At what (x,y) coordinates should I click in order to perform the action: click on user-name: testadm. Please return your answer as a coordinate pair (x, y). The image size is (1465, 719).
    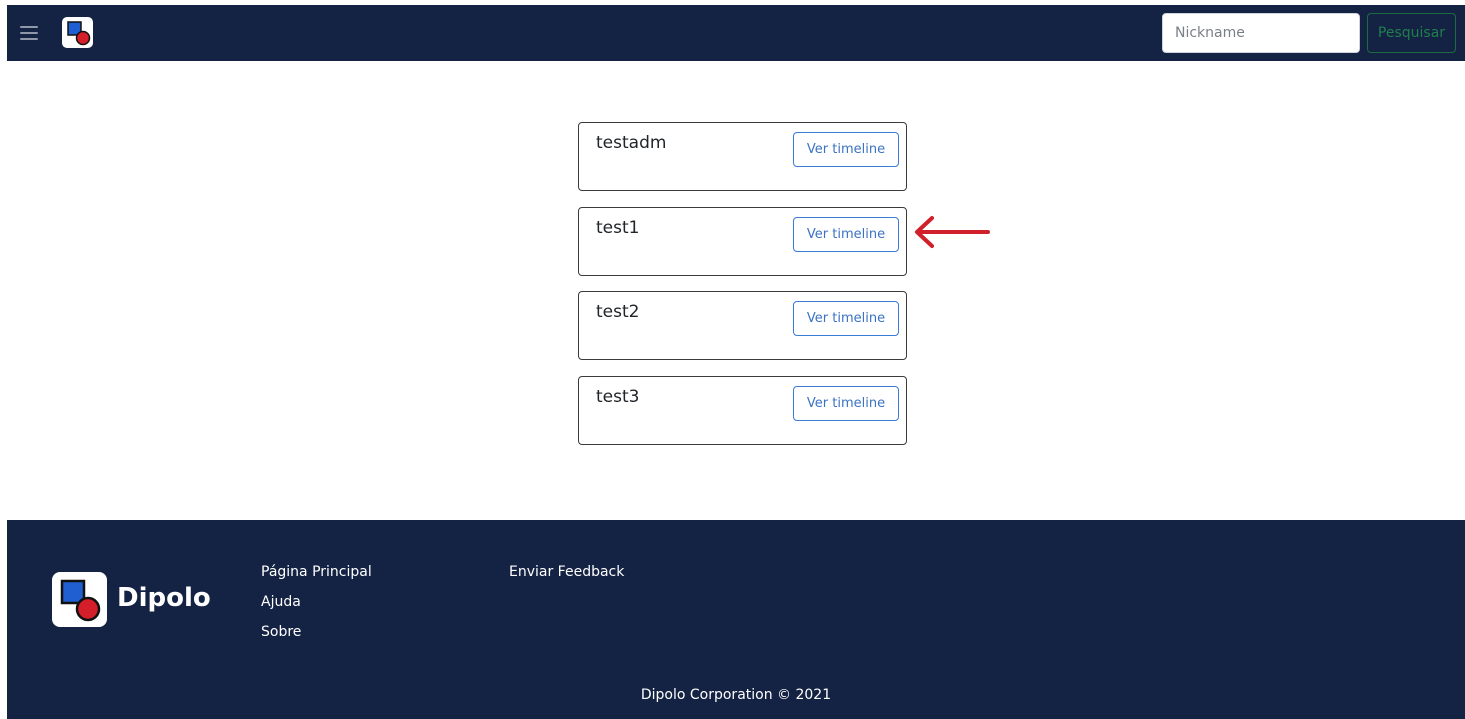
    Looking at the image, I should click on (631, 143).